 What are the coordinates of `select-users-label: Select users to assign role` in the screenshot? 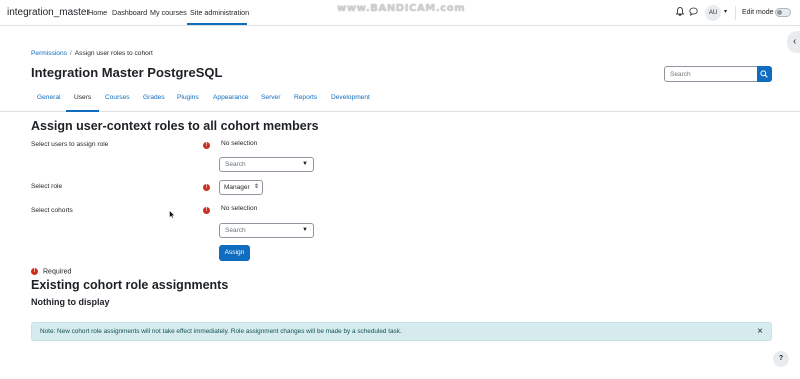 It's located at (70, 144).